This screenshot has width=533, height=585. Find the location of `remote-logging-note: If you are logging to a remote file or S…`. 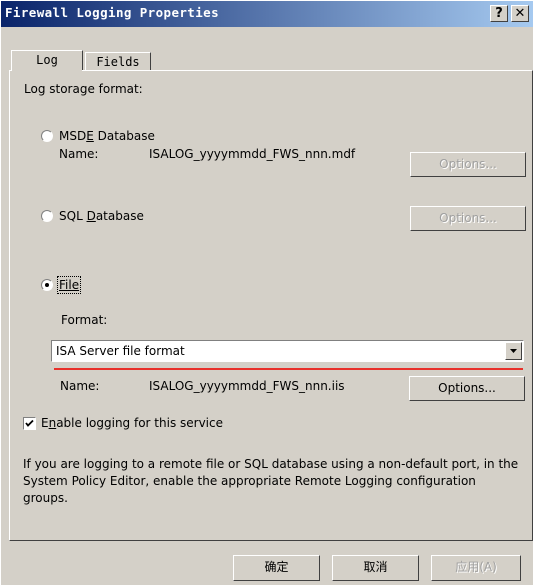

remote-logging-note: If you are logging to a remote file or S… is located at coordinates (271, 481).